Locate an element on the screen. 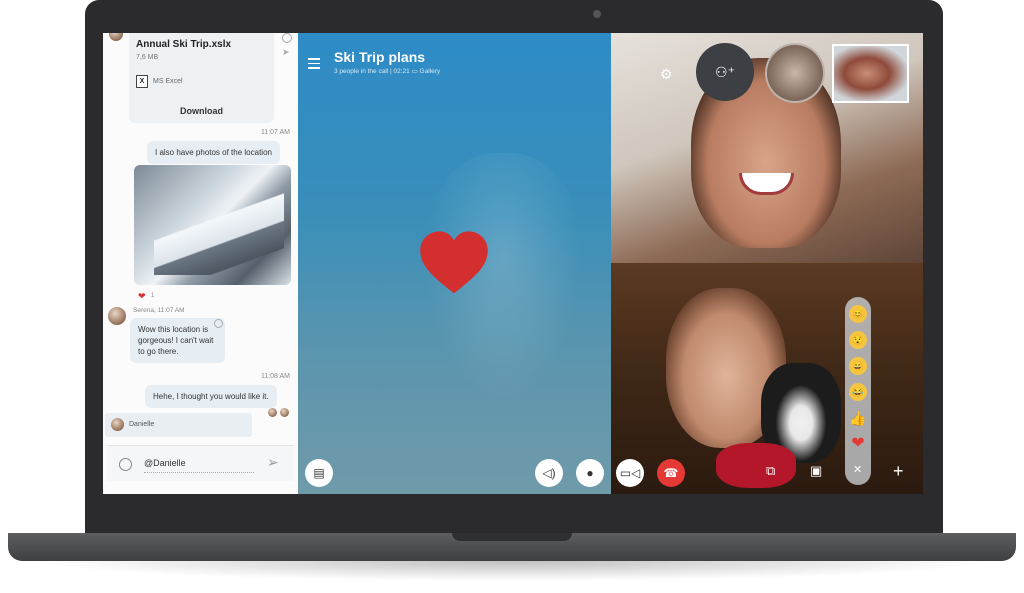 The image size is (1024, 593). heart-reaction-icon: ❤ is located at coordinates (142, 296).